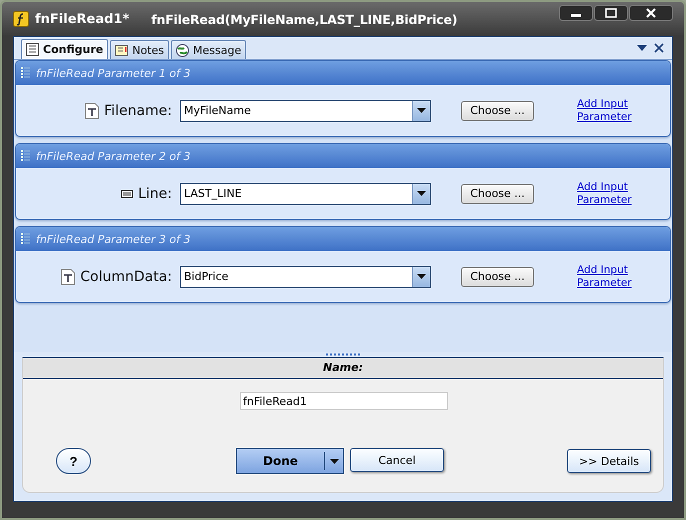 This screenshot has width=686, height=520. Describe the element at coordinates (82, 19) in the screenshot. I see `window-title: fnFileRead1*` at that location.